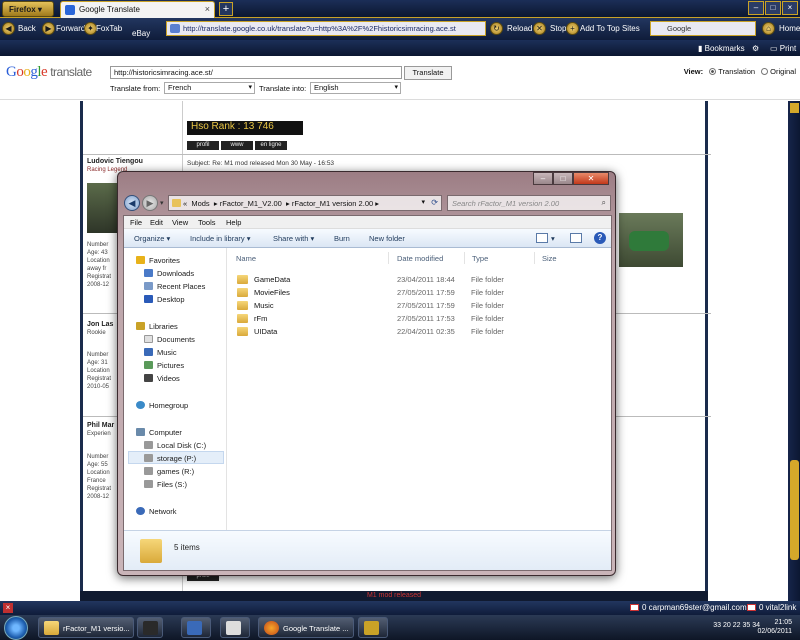 The height and width of the screenshot is (640, 800). I want to click on nav-storage-p: storage (P:), so click(170, 458).